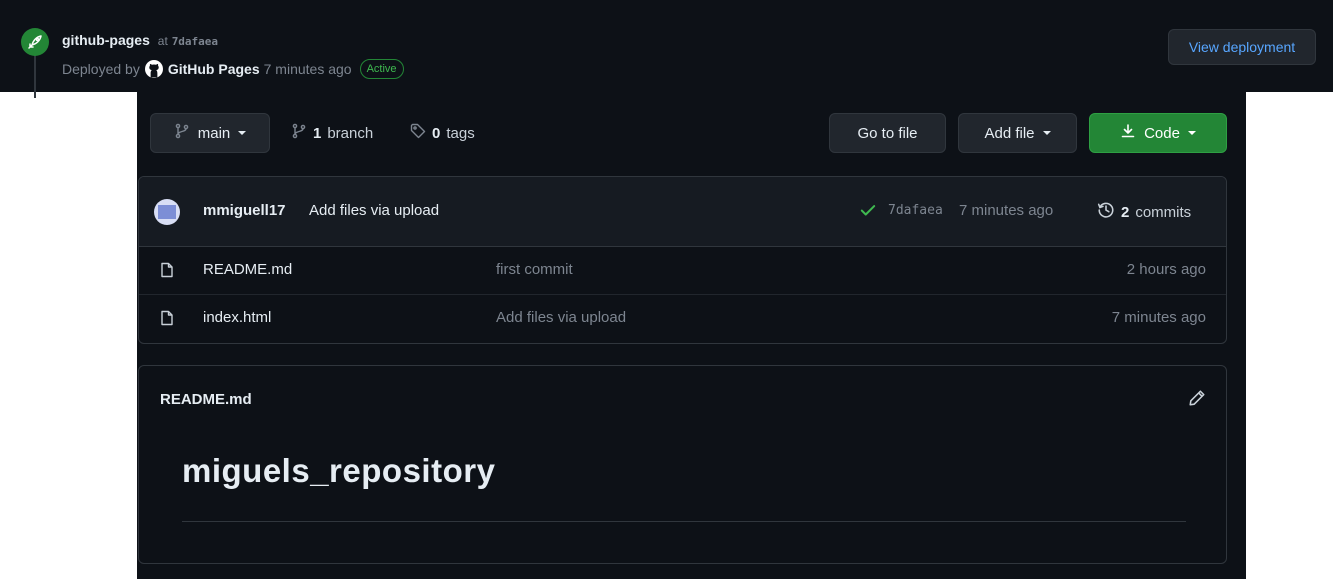  What do you see at coordinates (442, 133) in the screenshot?
I see `tags-link: 0 tags` at bounding box center [442, 133].